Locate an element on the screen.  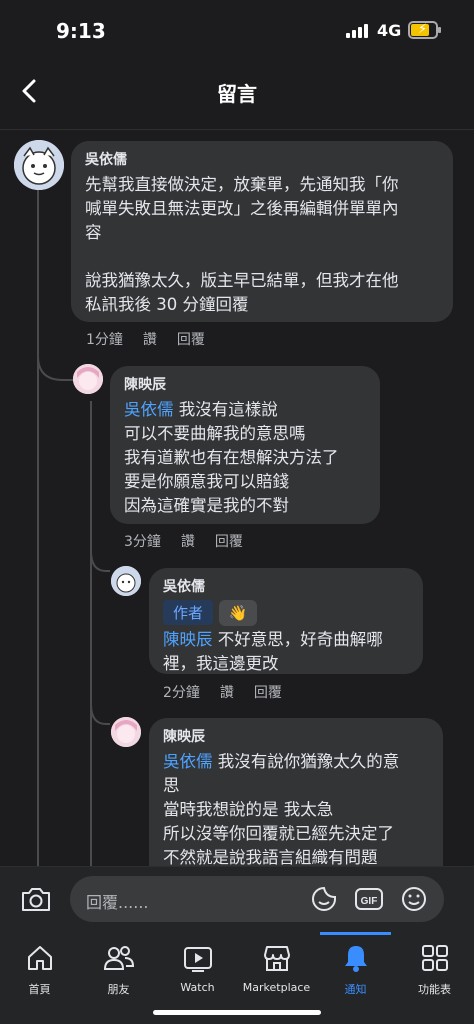
comment-time: 2分鐘 is located at coordinates (181, 693).